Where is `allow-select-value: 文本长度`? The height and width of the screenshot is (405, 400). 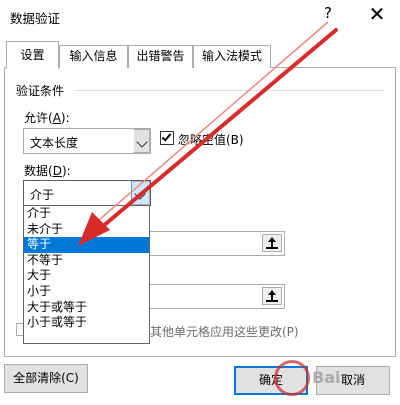
allow-select-value: 文本长度 is located at coordinates (54, 143).